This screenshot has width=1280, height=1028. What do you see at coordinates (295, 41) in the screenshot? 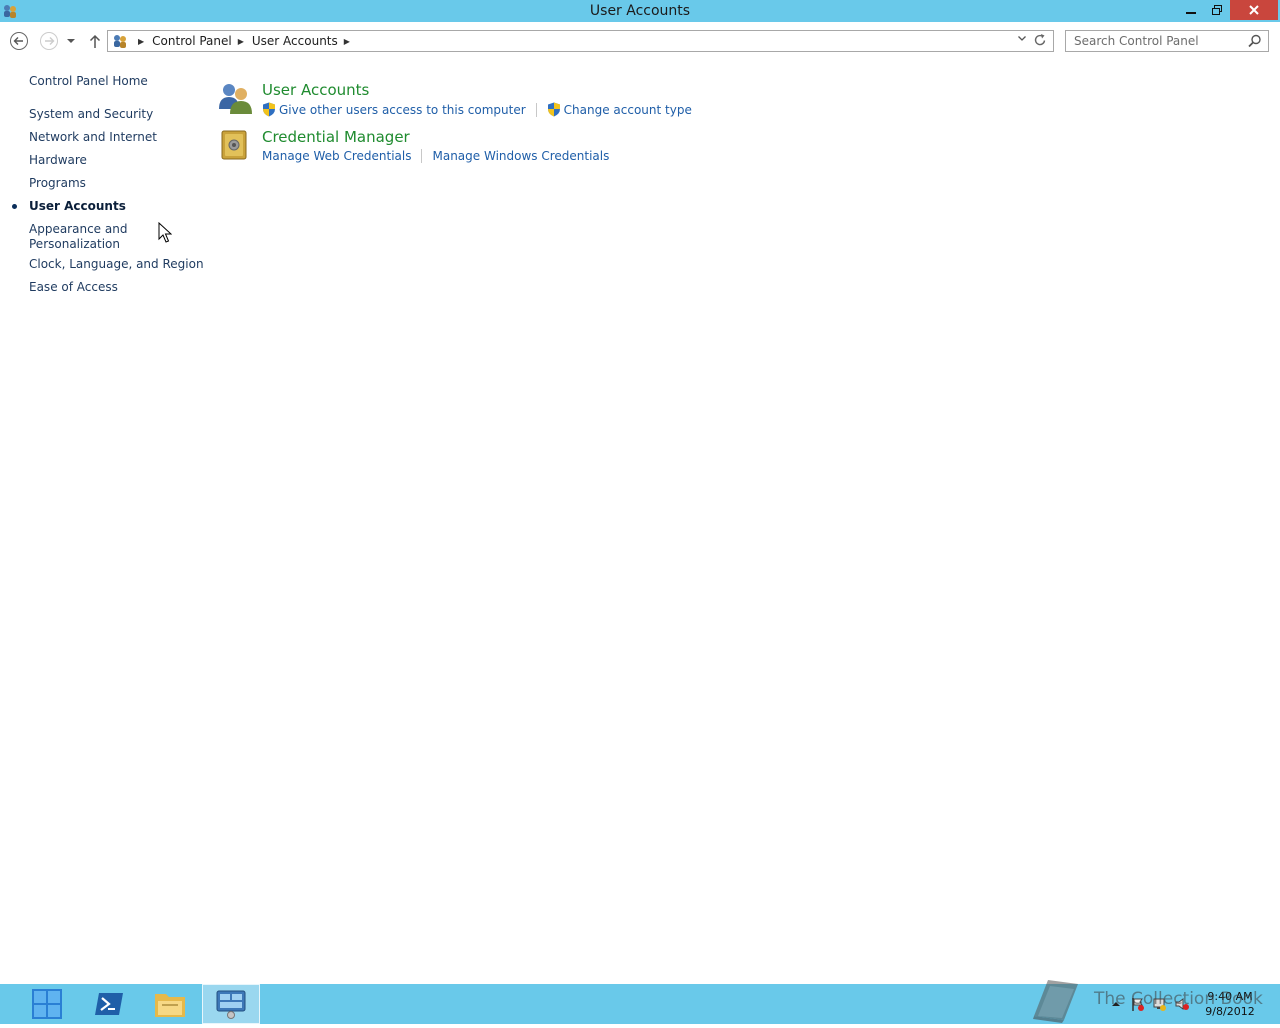
I see `breadcrumb-user-accounts: User Accounts` at bounding box center [295, 41].